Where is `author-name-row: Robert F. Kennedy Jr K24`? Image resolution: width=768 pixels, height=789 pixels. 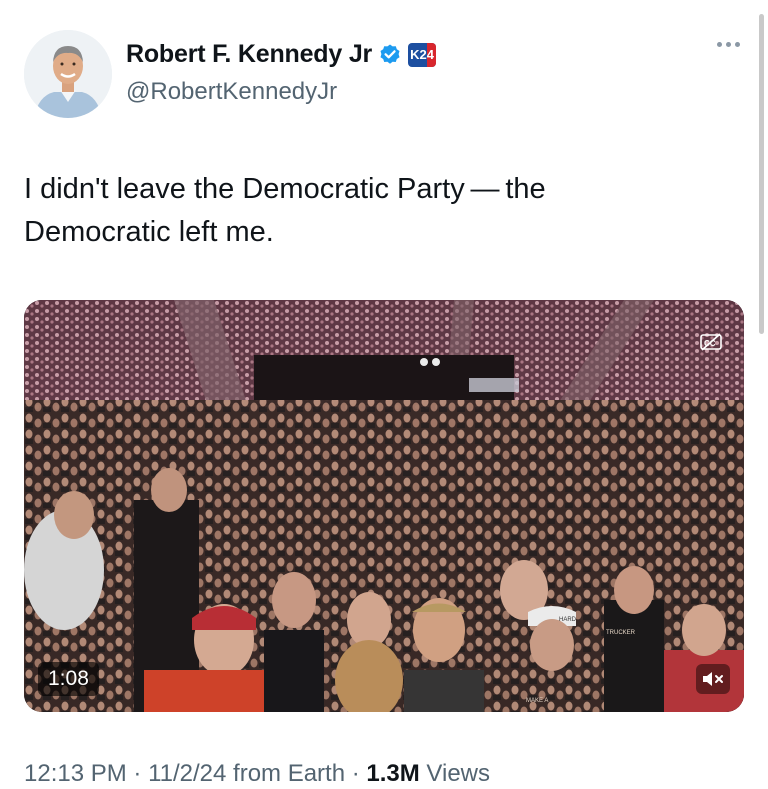
author-name-row: Robert F. Kennedy Jr K24 is located at coordinates (281, 54).